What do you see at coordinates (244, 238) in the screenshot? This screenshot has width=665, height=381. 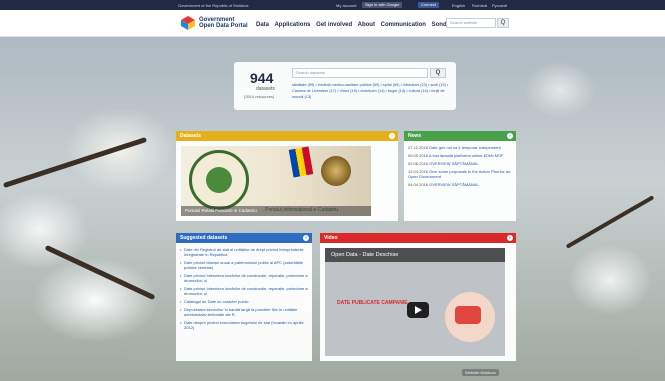 I see `suggested-panel-header: Suggested datasets ›` at bounding box center [244, 238].